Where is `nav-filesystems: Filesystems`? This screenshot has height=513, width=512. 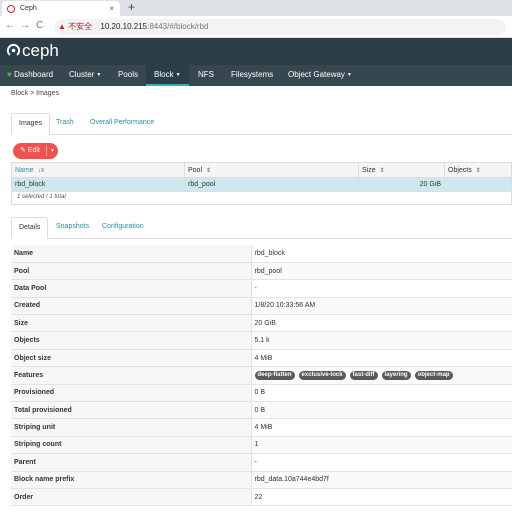
nav-filesystems: Filesystems is located at coordinates (252, 75).